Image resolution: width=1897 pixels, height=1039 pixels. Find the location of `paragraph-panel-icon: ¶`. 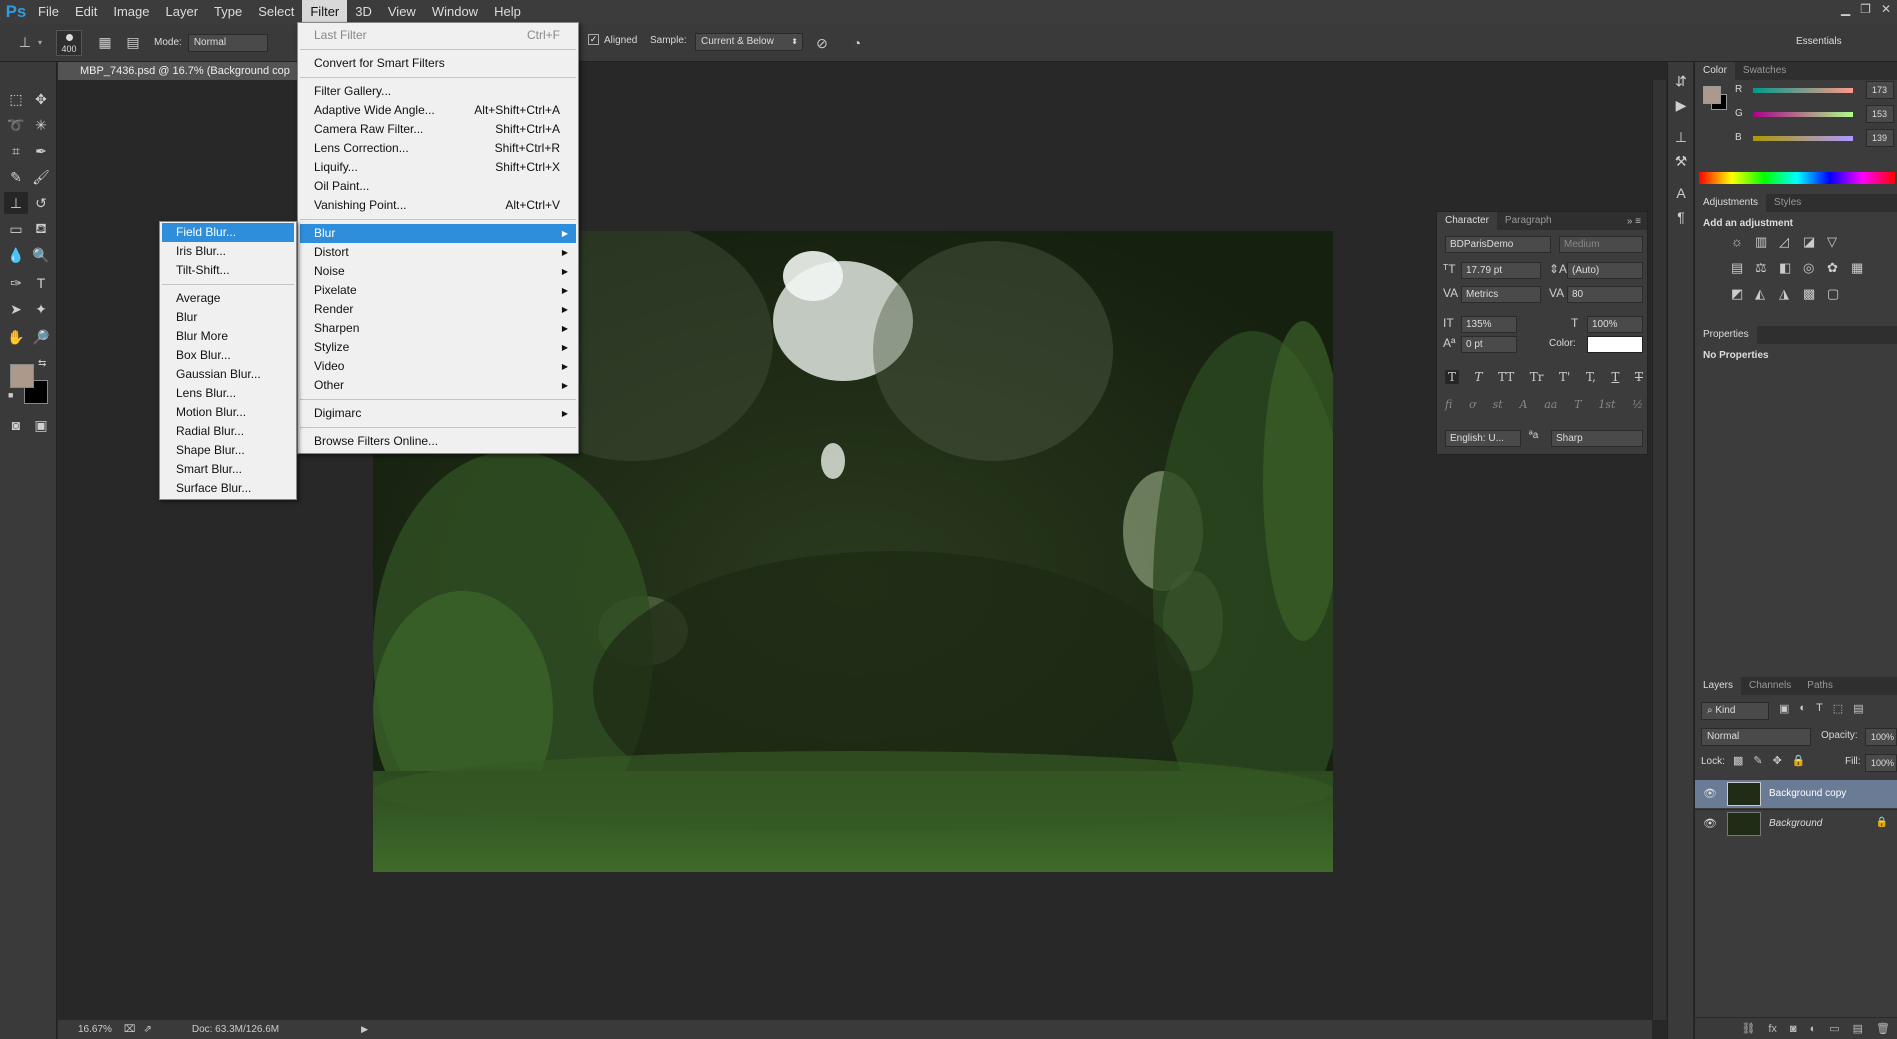

paragraph-panel-icon: ¶ is located at coordinates (1681, 217).